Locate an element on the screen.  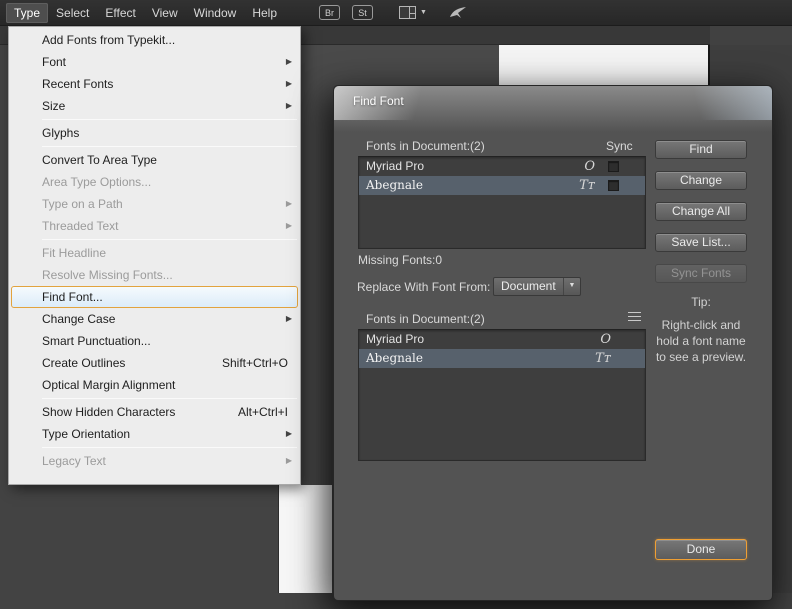
replace-with-font-from-label: Replace With Font From: is located at coordinates (424, 287).